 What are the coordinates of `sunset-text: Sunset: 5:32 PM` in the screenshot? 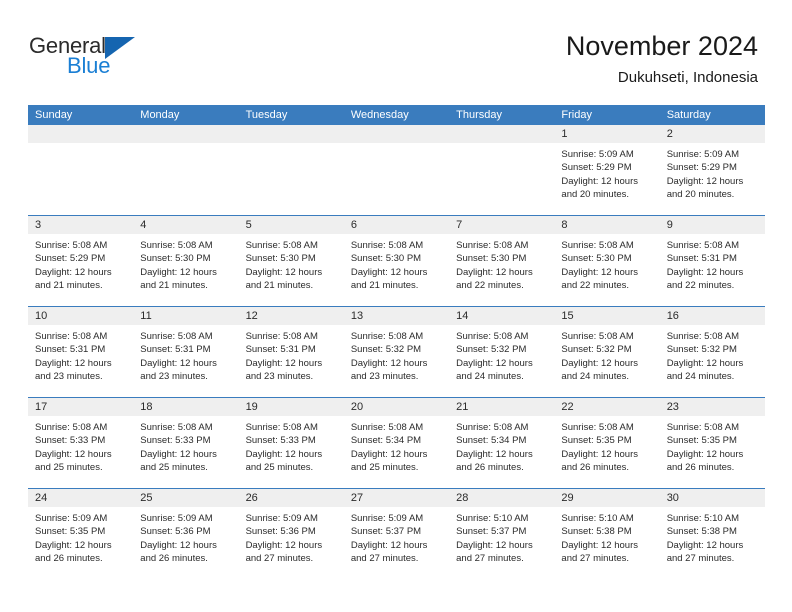 It's located at (701, 350).